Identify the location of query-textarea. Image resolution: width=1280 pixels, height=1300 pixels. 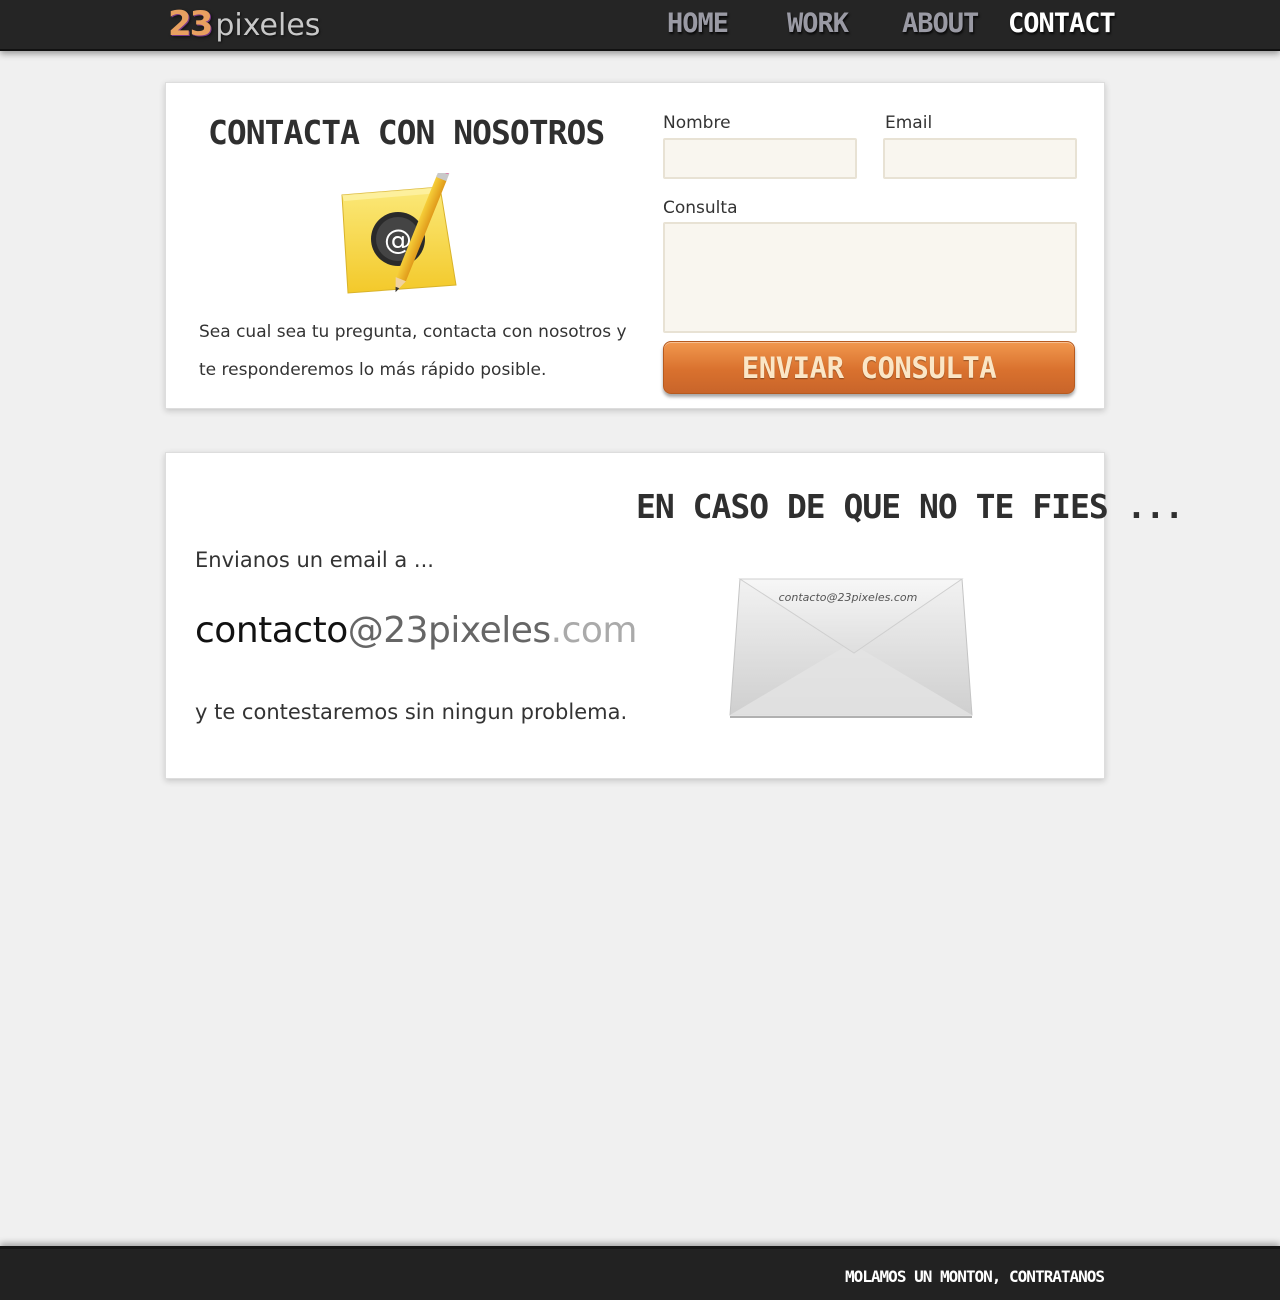
(870, 277).